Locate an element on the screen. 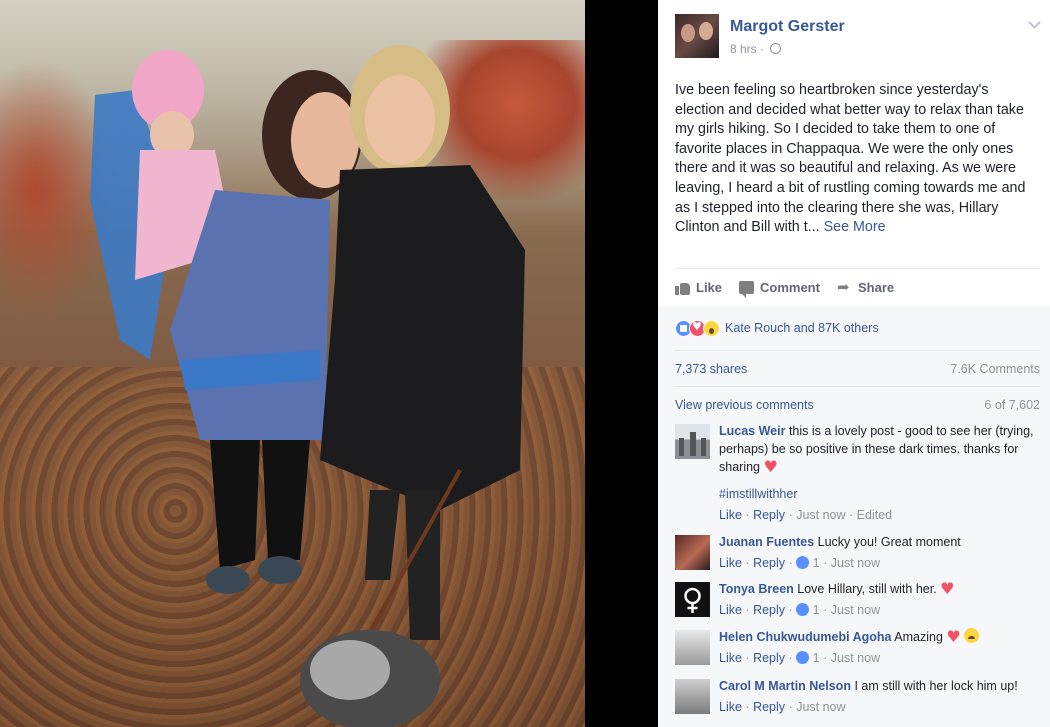 Image resolution: width=1050 pixels, height=727 pixels. comments-count: 7.6K Comments is located at coordinates (995, 369).